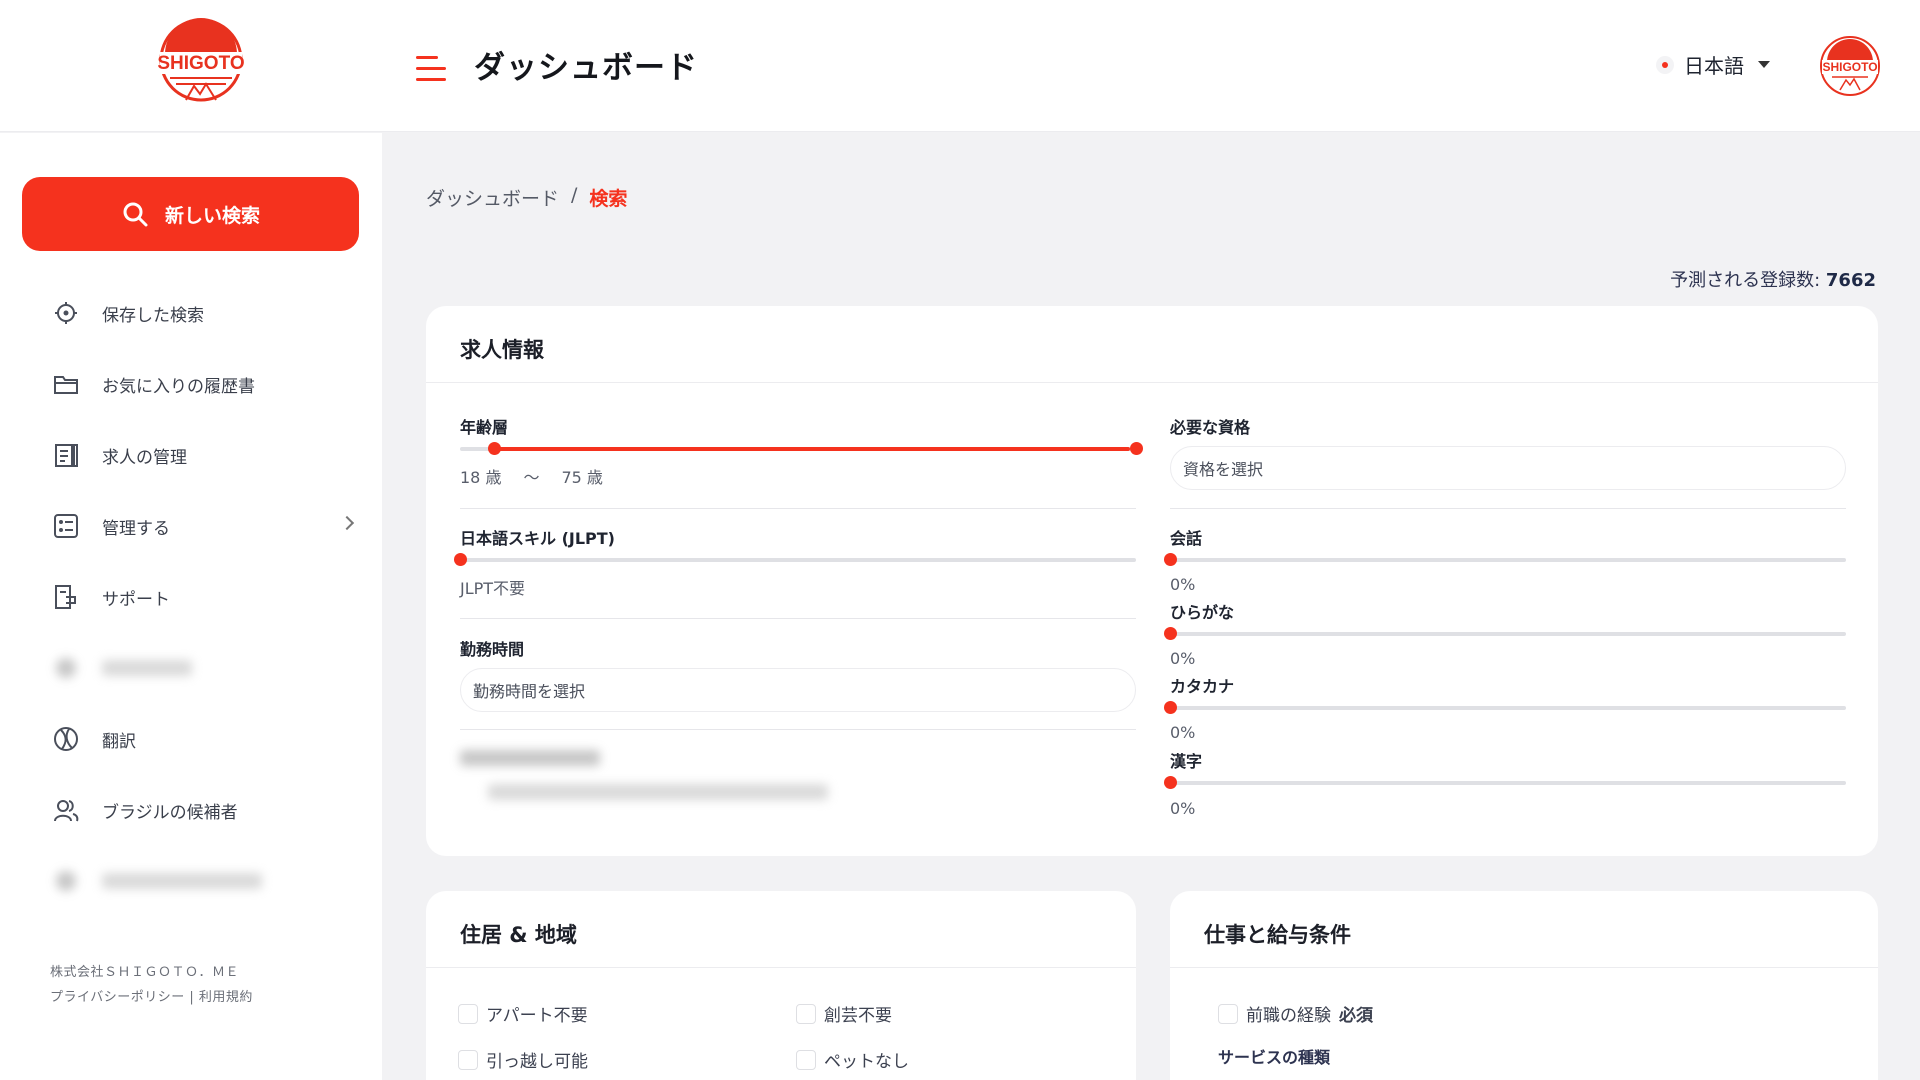  What do you see at coordinates (1170, 633) in the screenshot?
I see `hiragana-handle` at bounding box center [1170, 633].